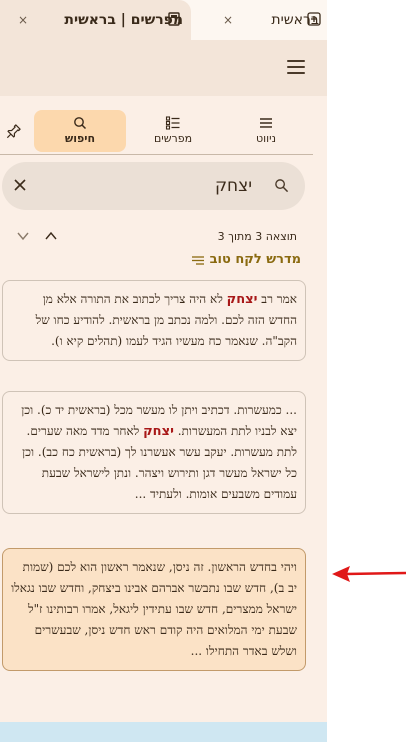  What do you see at coordinates (197, 260) in the screenshot?
I see `lines-icon` at bounding box center [197, 260].